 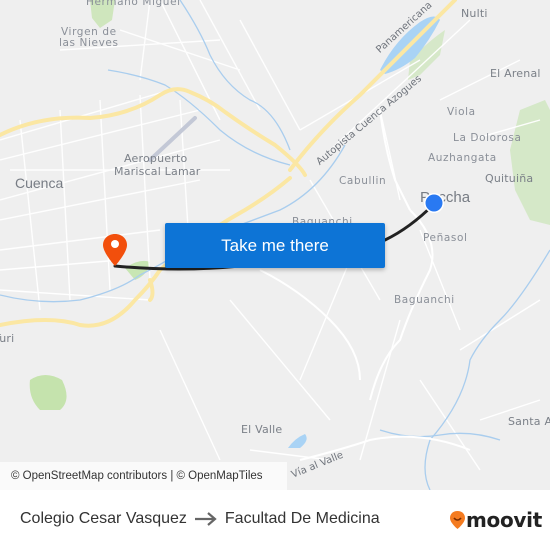 I want to click on place-label-santa-ana: Santa Ana, so click(x=529, y=421).